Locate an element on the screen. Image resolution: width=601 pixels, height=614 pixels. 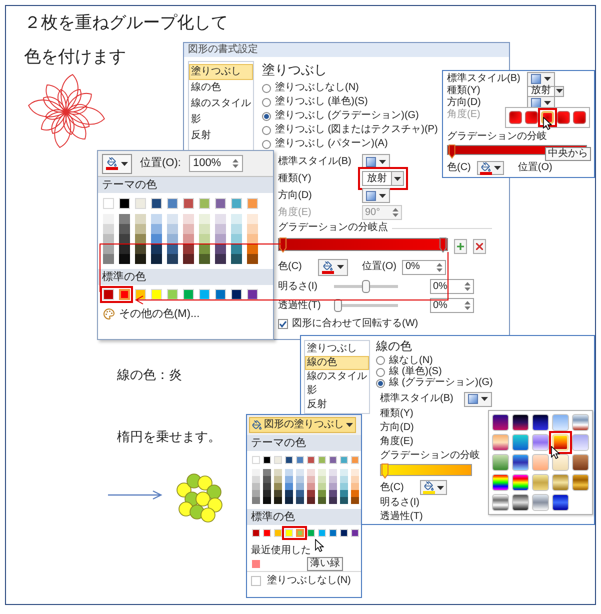
field-label: 位置(O): is located at coordinates (160, 163).